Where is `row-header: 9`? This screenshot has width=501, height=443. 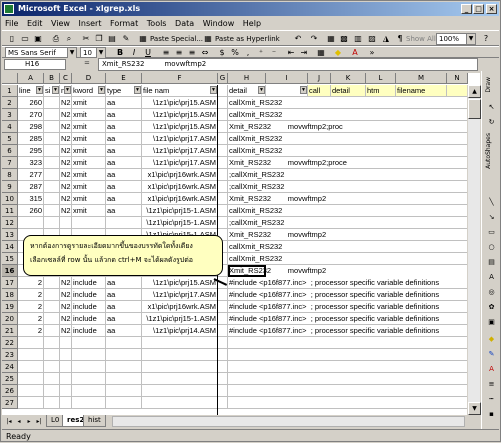
row-header: 9 is located at coordinates (10, 187).